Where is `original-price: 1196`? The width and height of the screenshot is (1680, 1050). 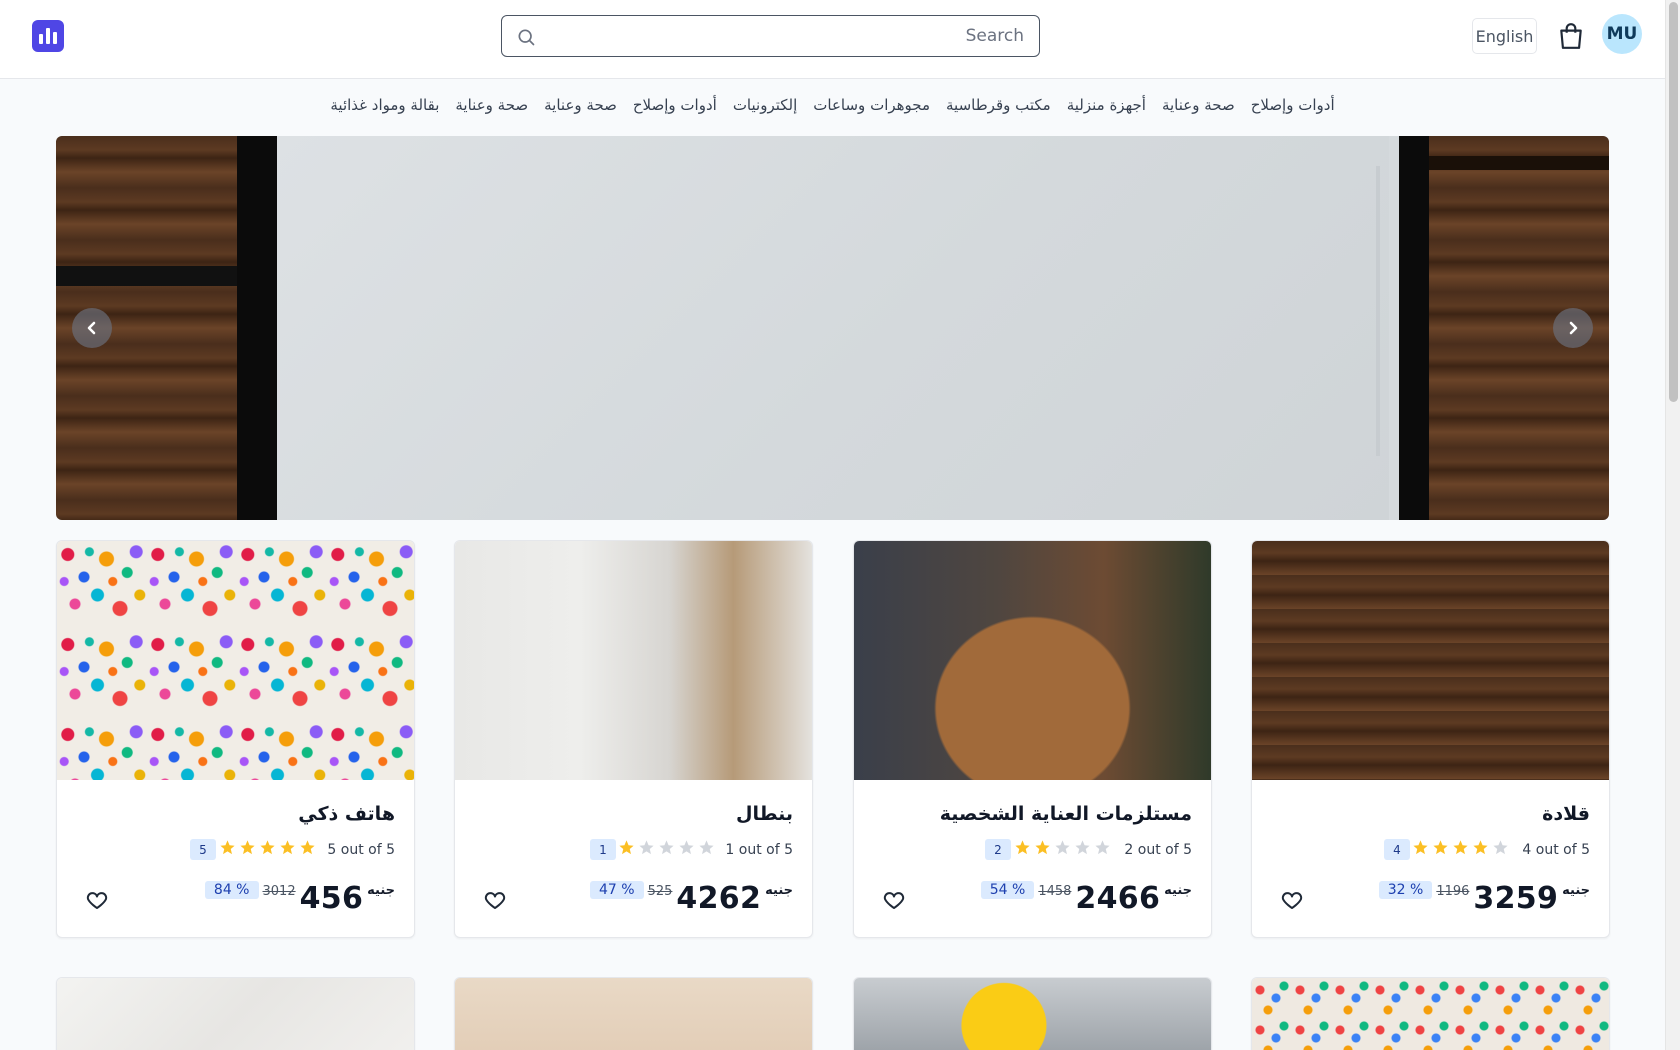 original-price: 1196 is located at coordinates (1453, 891).